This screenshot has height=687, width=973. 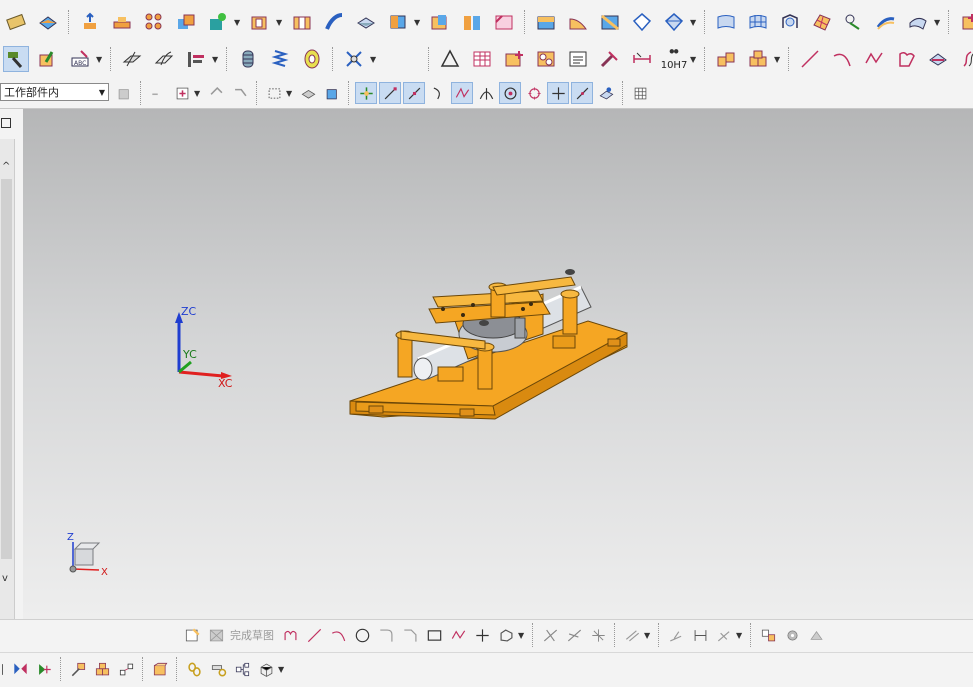 I want to click on profile-icon, so click(x=290, y=635).